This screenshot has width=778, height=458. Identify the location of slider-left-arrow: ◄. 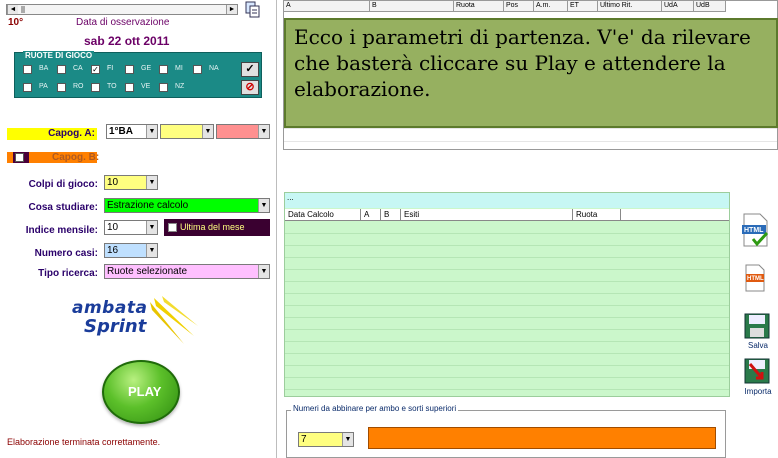
(12, 9).